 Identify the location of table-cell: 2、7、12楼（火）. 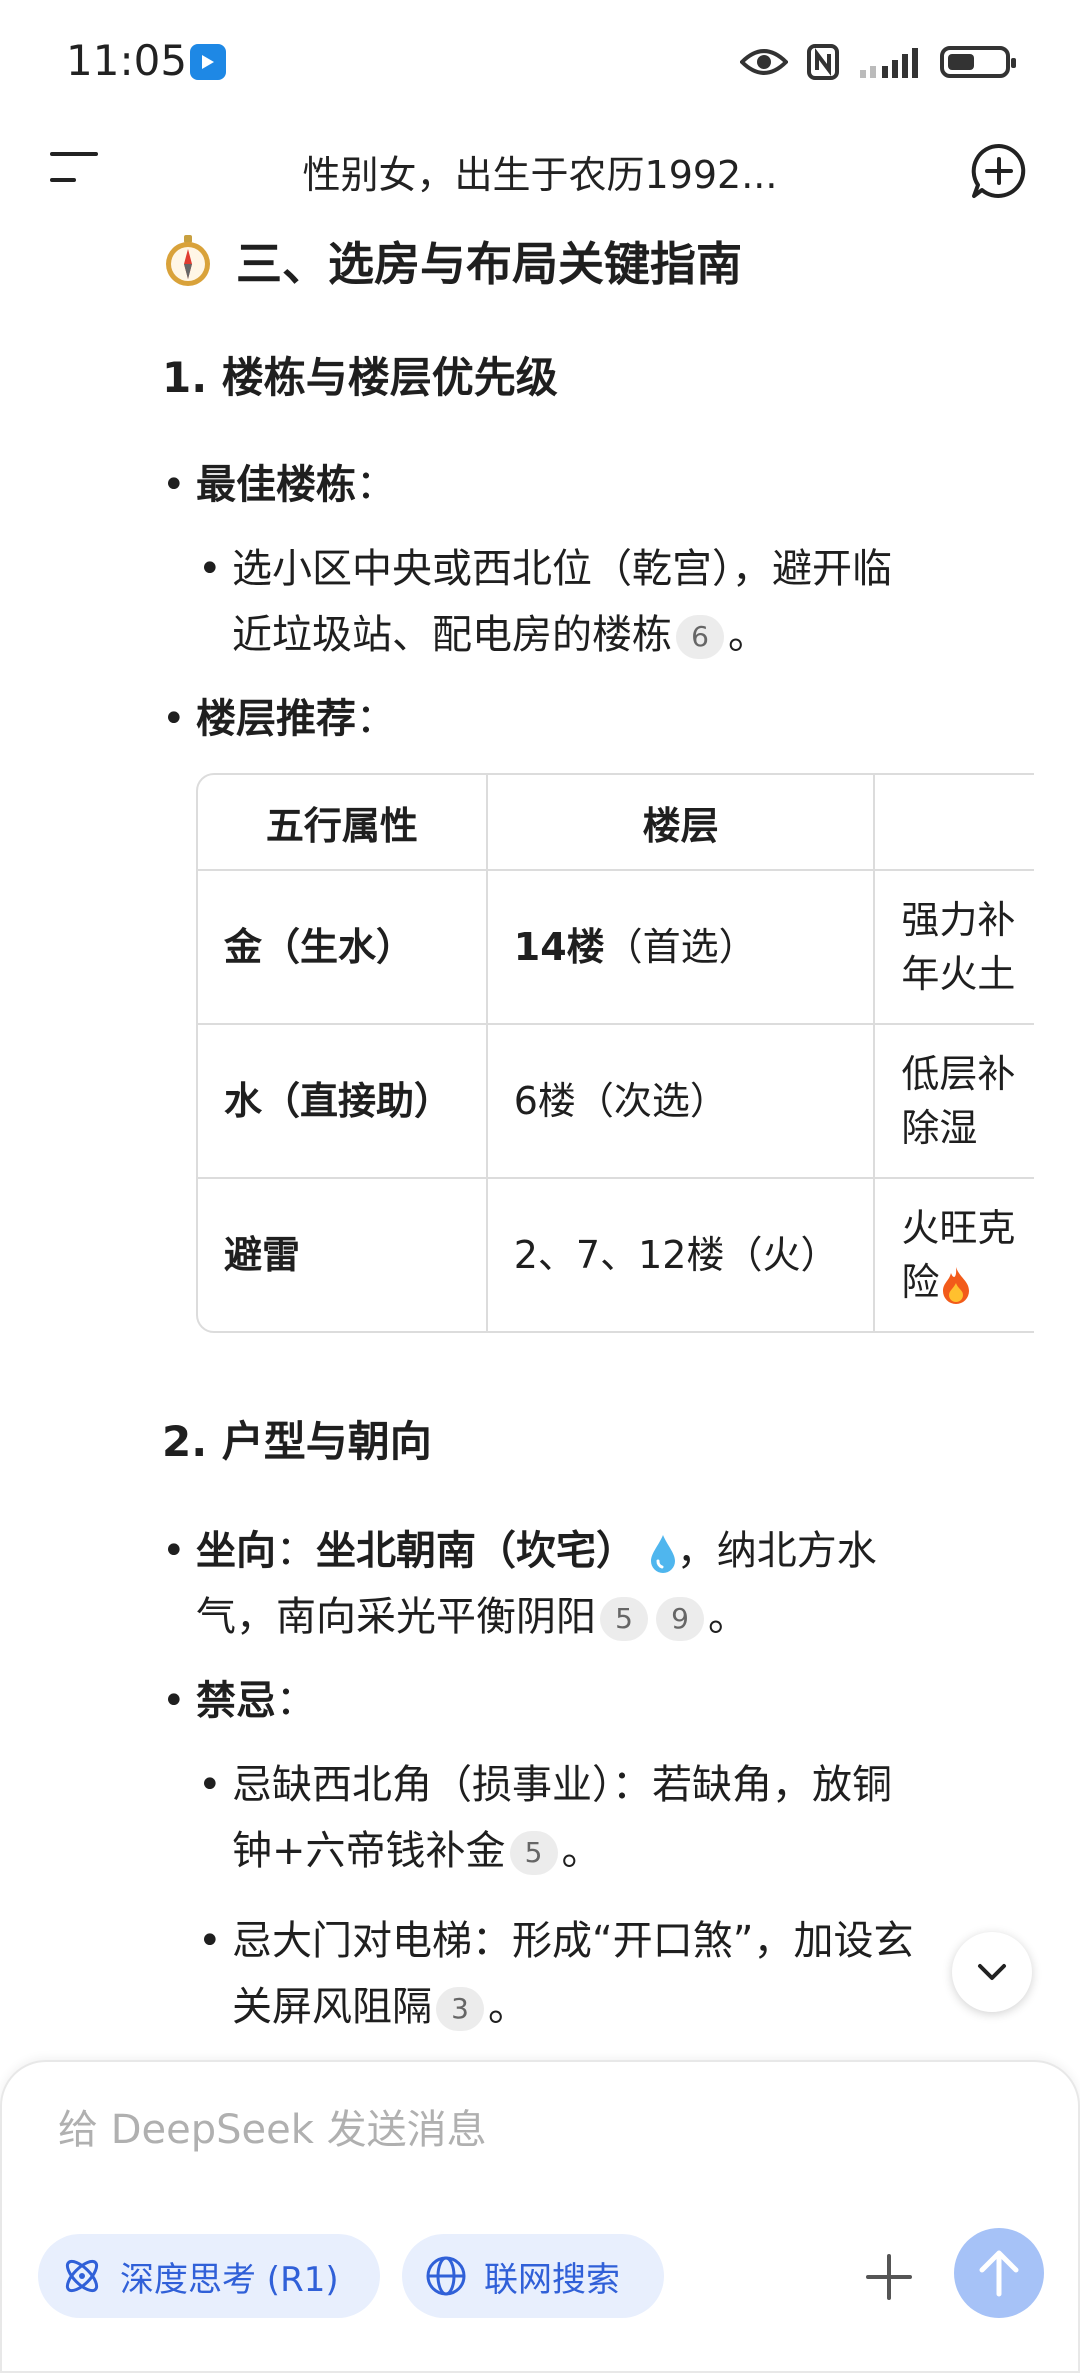
(682, 1255).